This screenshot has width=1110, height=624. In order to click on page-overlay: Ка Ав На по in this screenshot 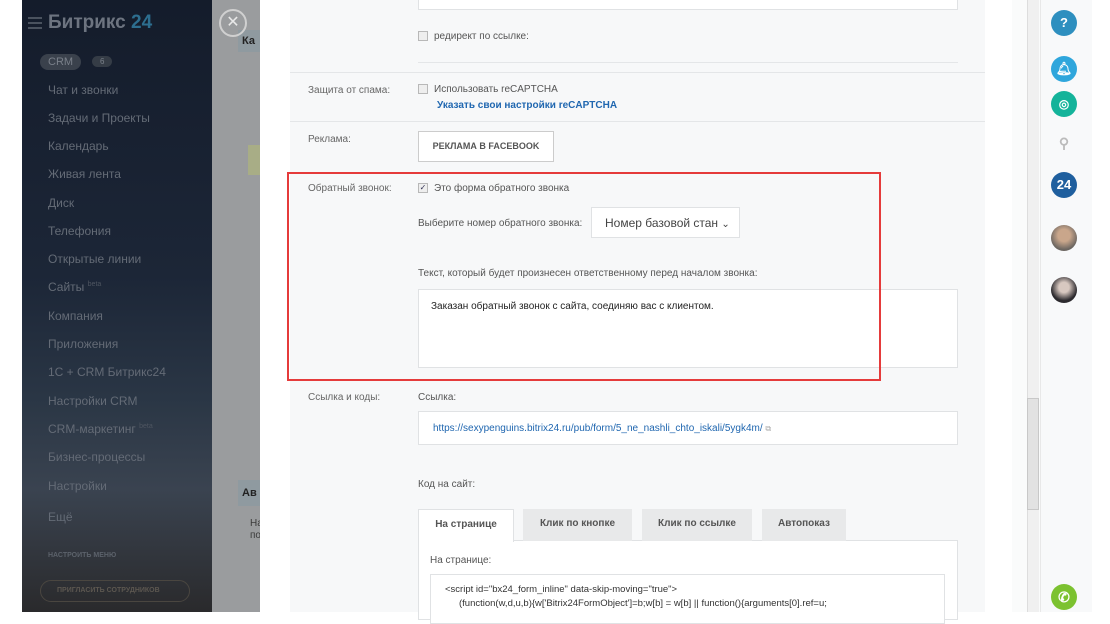, I will do `click(236, 306)`.